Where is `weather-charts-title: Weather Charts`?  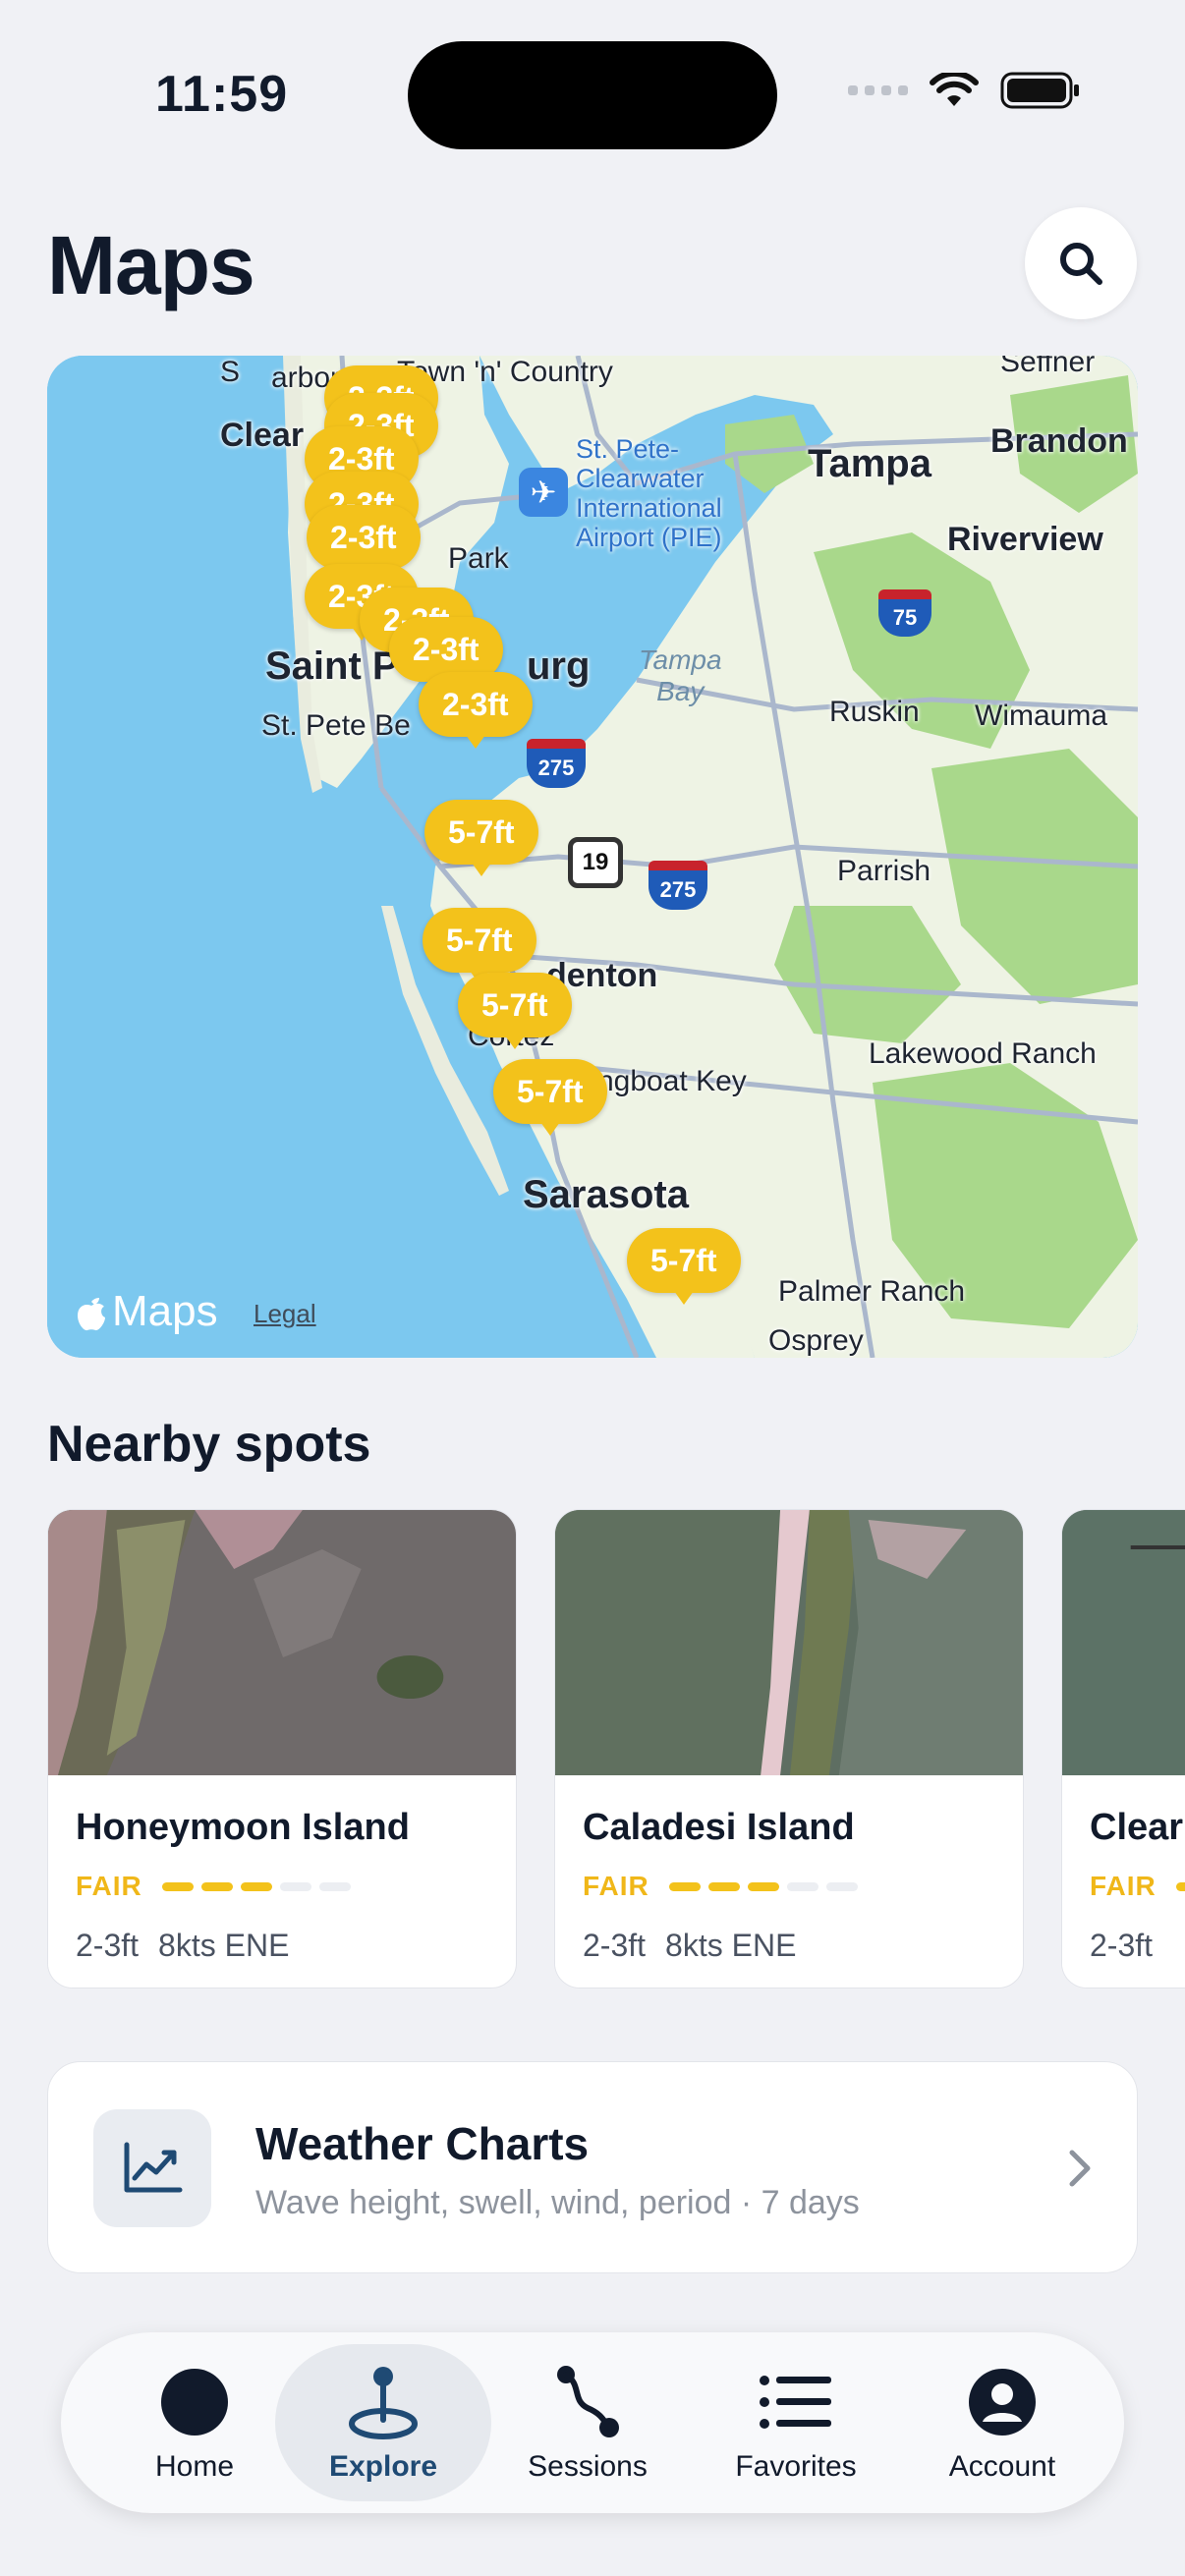
weather-charts-title: Weather Charts is located at coordinates (423, 2143).